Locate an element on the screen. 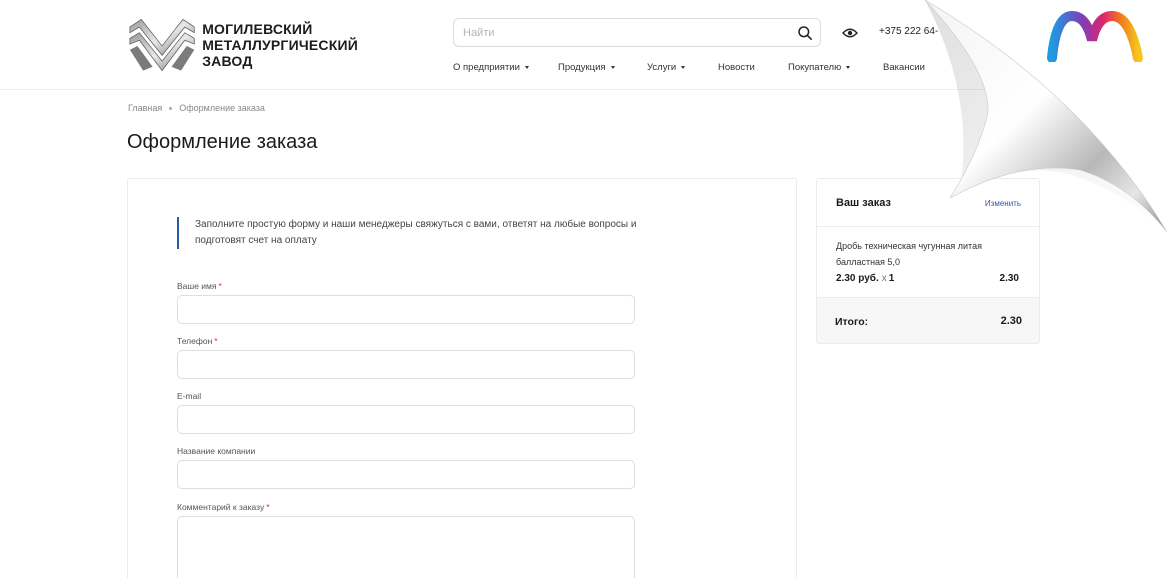  nav-item-about: О предприятии is located at coordinates (505, 67).